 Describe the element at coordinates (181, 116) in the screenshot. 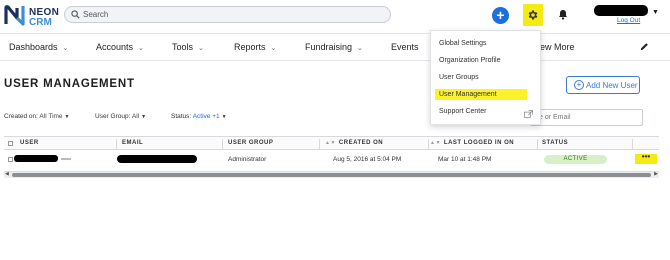

I see `filter-label: Status:` at that location.